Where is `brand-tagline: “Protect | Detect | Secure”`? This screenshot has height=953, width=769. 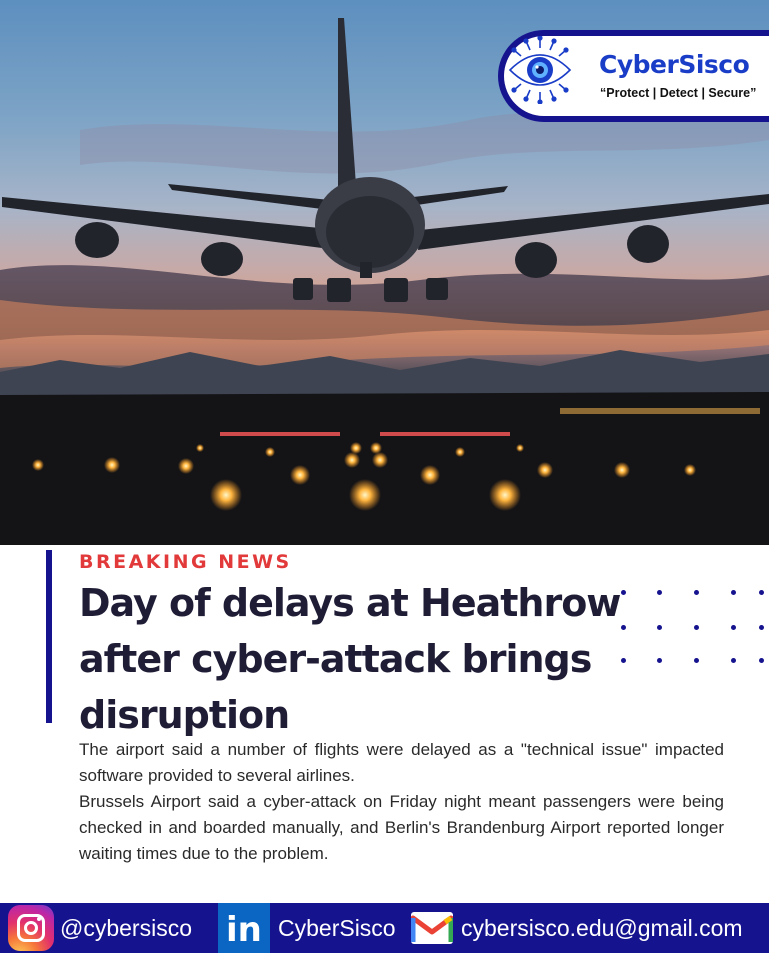
brand-tagline: “Protect | Detect | Secure” is located at coordinates (678, 93).